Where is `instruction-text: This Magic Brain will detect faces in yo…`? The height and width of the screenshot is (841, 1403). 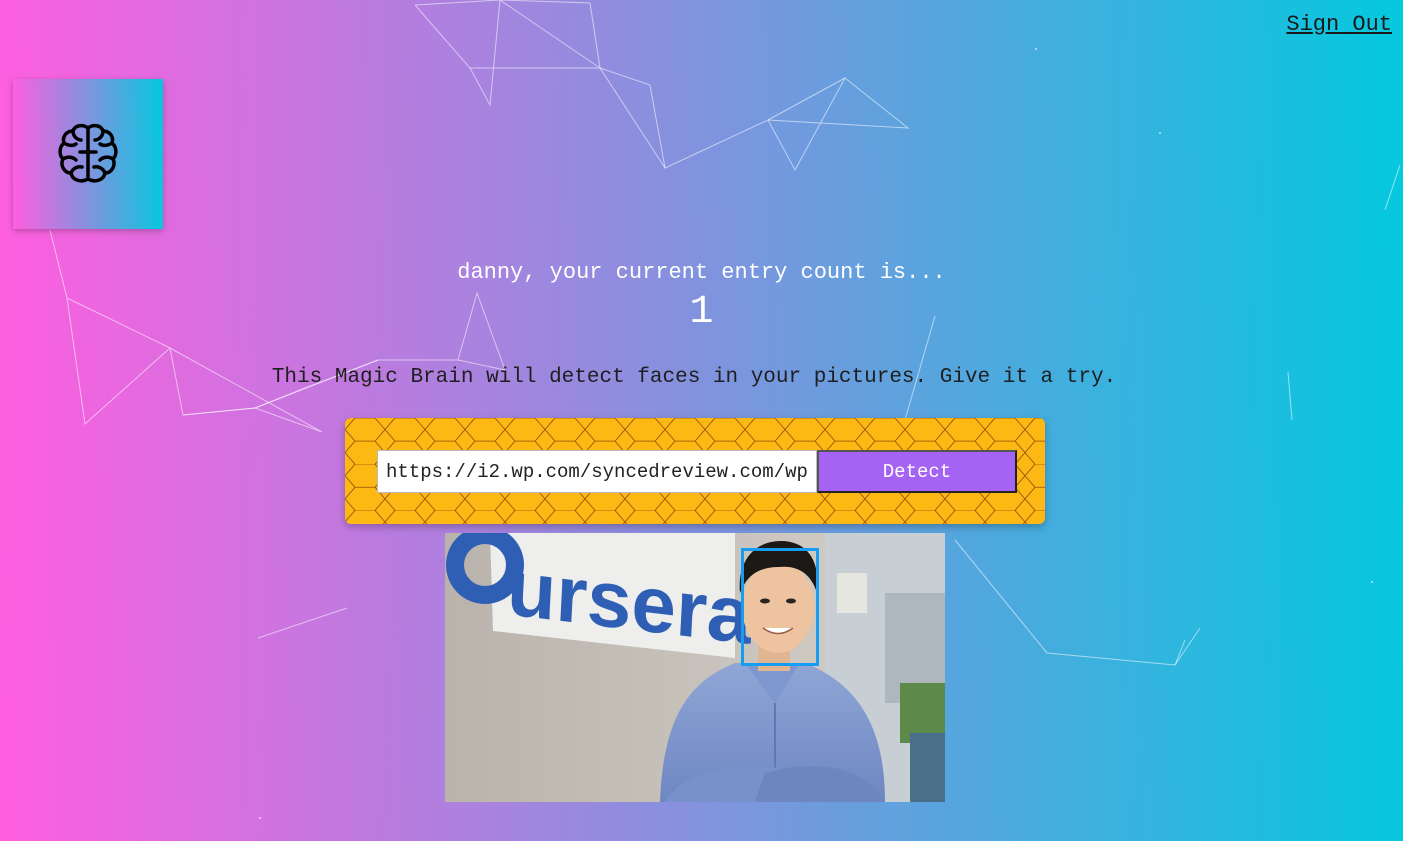 instruction-text: This Magic Brain will detect faces in yo… is located at coordinates (694, 377).